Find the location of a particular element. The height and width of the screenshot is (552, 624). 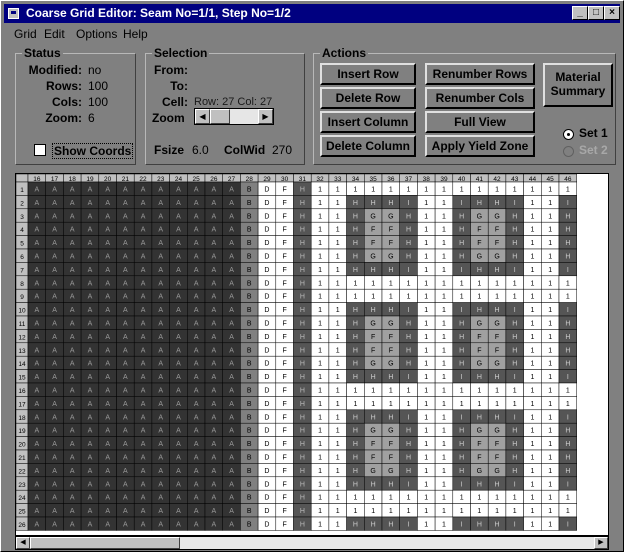

slider-right-arrow-icon: ▶ is located at coordinates (265, 116).